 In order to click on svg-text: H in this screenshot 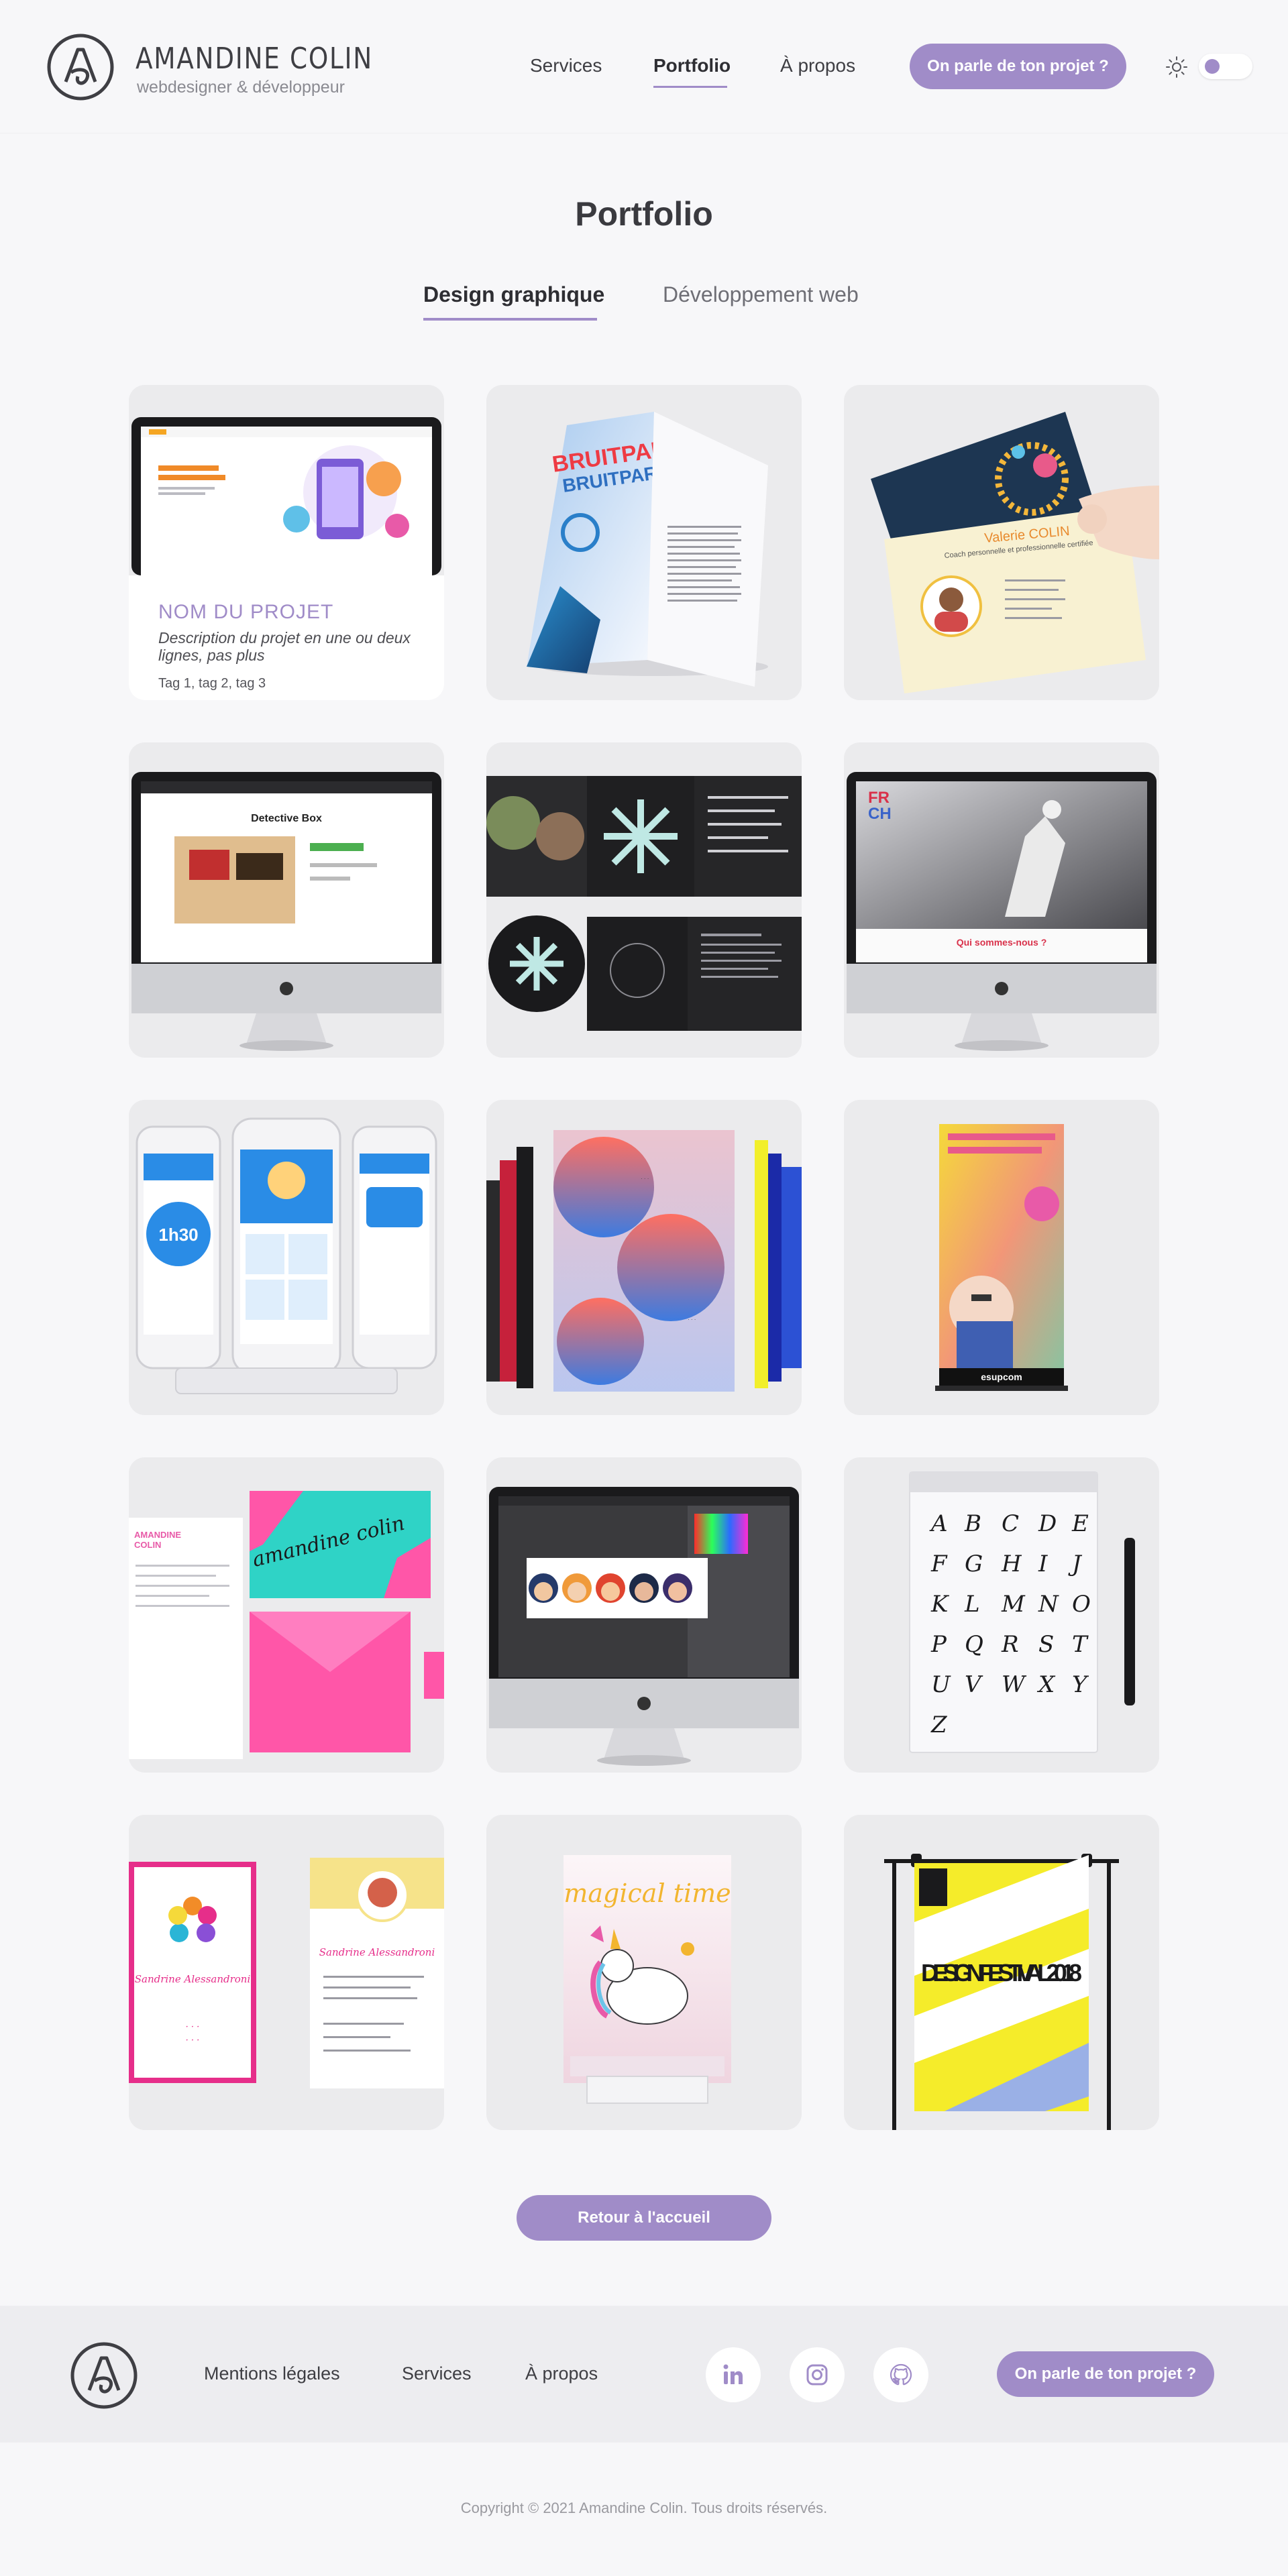, I will do `click(1011, 1564)`.